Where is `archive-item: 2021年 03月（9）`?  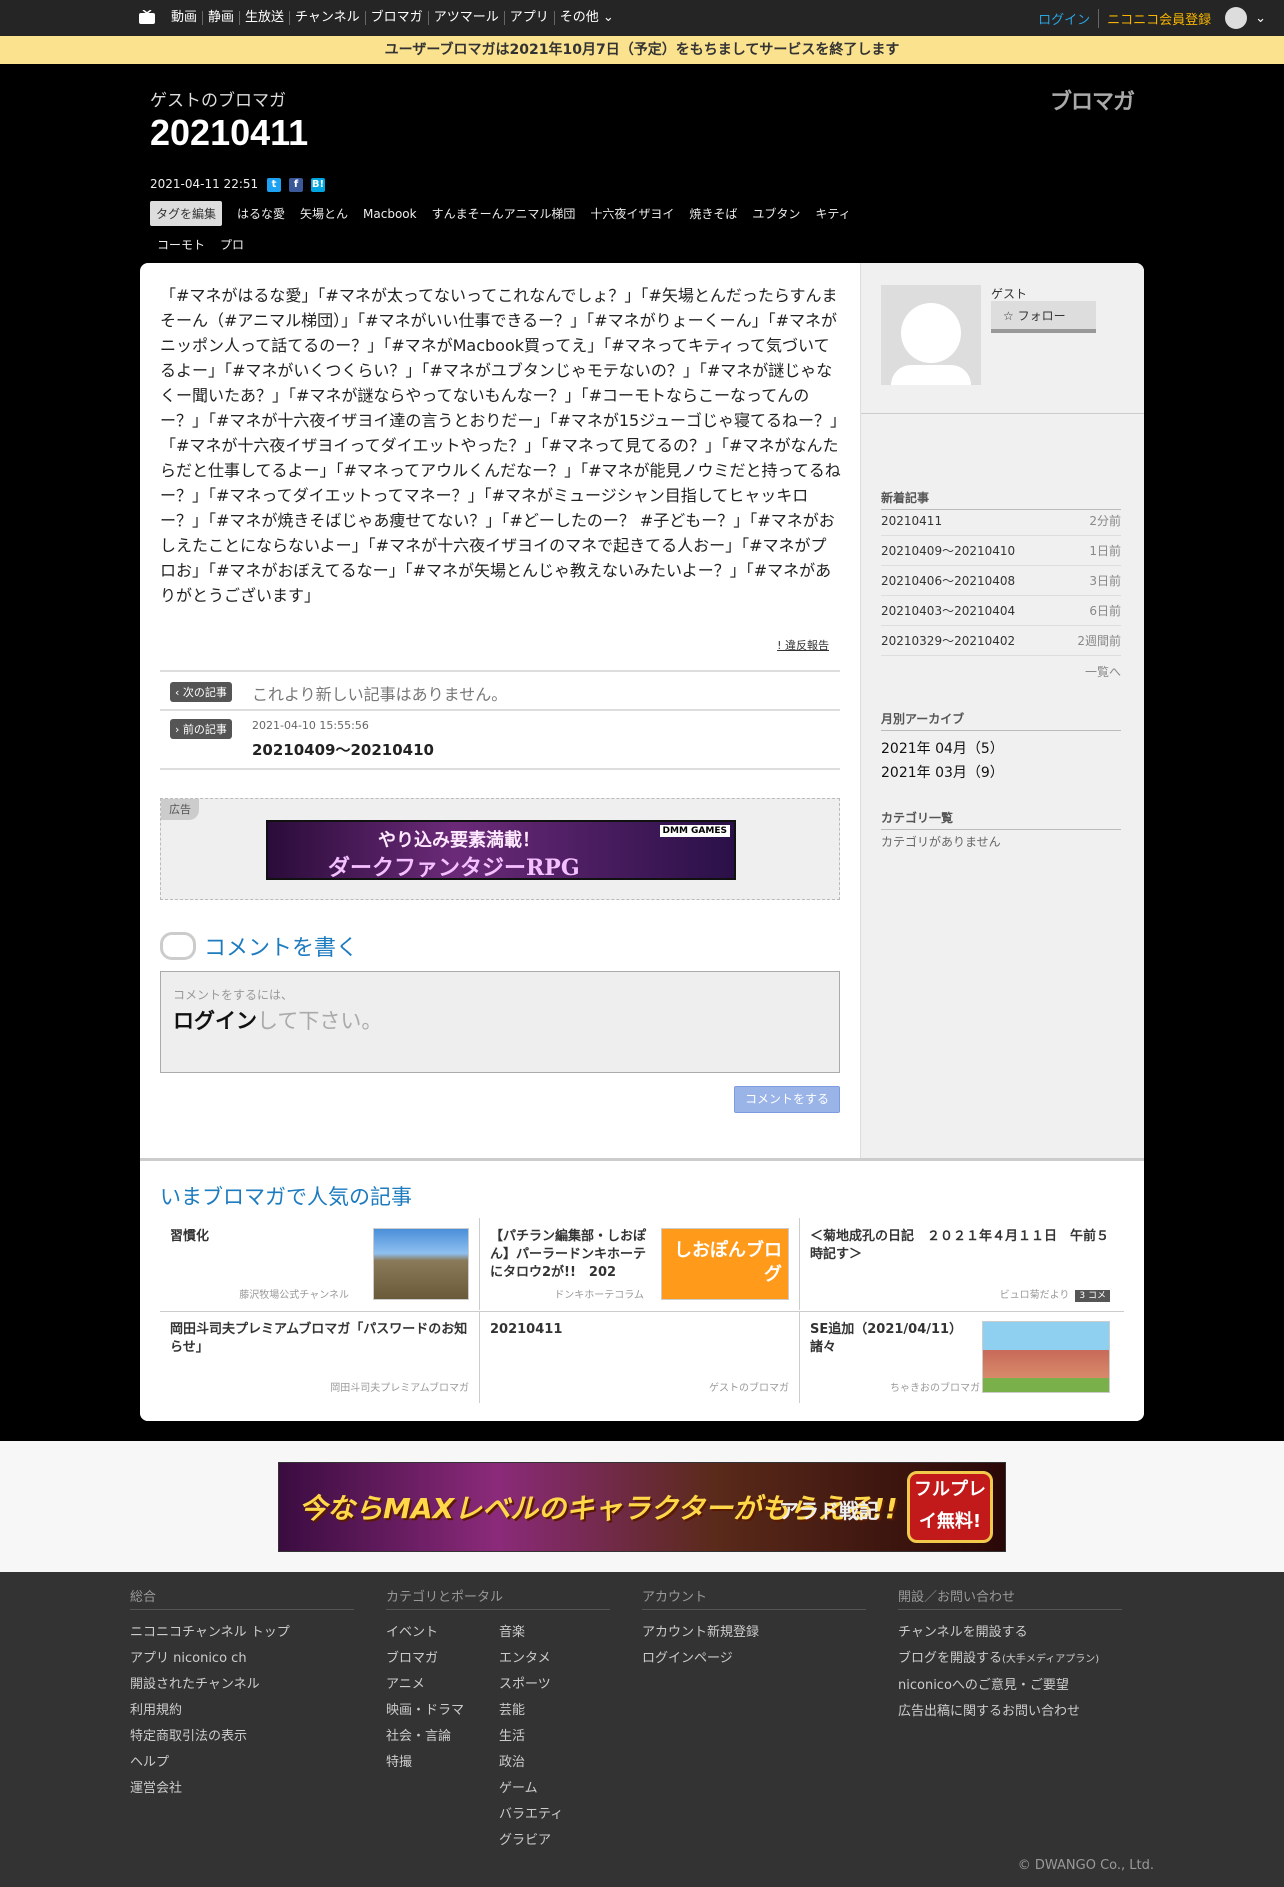
archive-item: 2021年 03月（9） is located at coordinates (942, 773).